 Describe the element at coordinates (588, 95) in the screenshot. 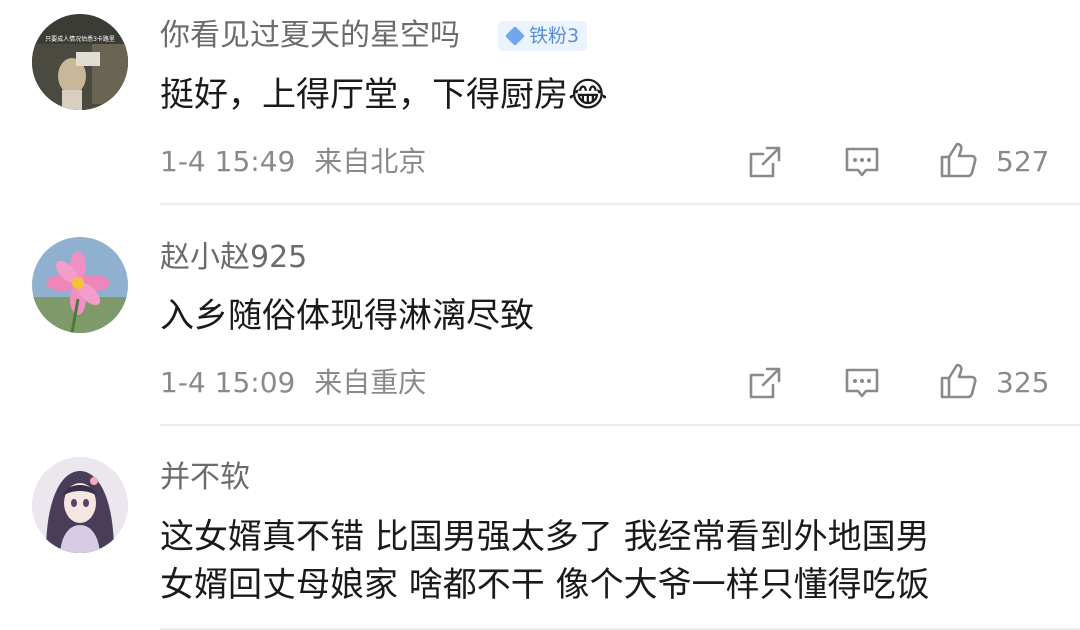

I see `laughing-emoji: 😂` at that location.